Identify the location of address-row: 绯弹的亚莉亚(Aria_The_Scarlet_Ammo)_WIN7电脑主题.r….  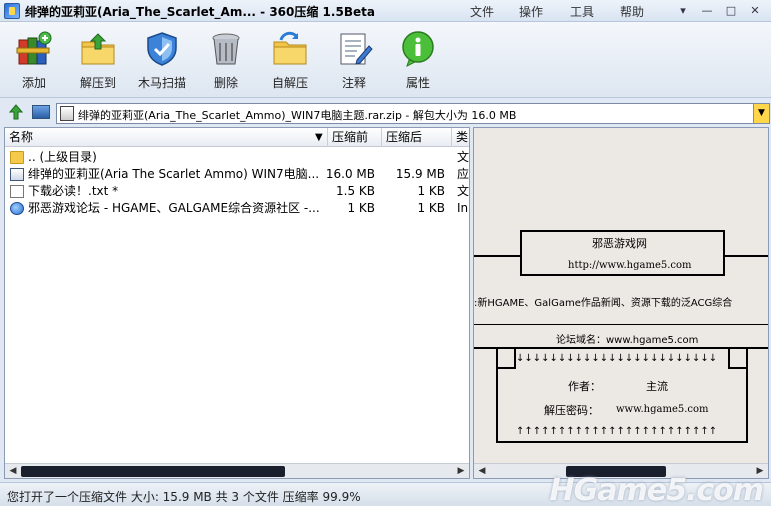
(385, 113).